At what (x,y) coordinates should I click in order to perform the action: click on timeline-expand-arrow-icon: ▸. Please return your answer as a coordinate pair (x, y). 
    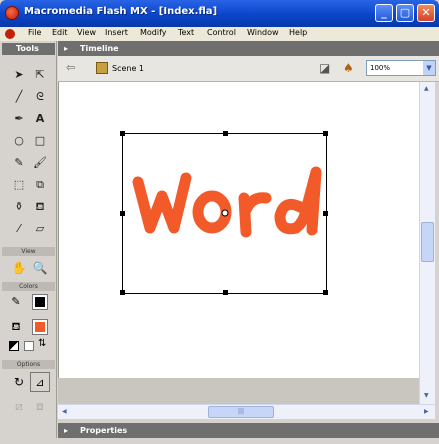
    Looking at the image, I should click on (66, 48).